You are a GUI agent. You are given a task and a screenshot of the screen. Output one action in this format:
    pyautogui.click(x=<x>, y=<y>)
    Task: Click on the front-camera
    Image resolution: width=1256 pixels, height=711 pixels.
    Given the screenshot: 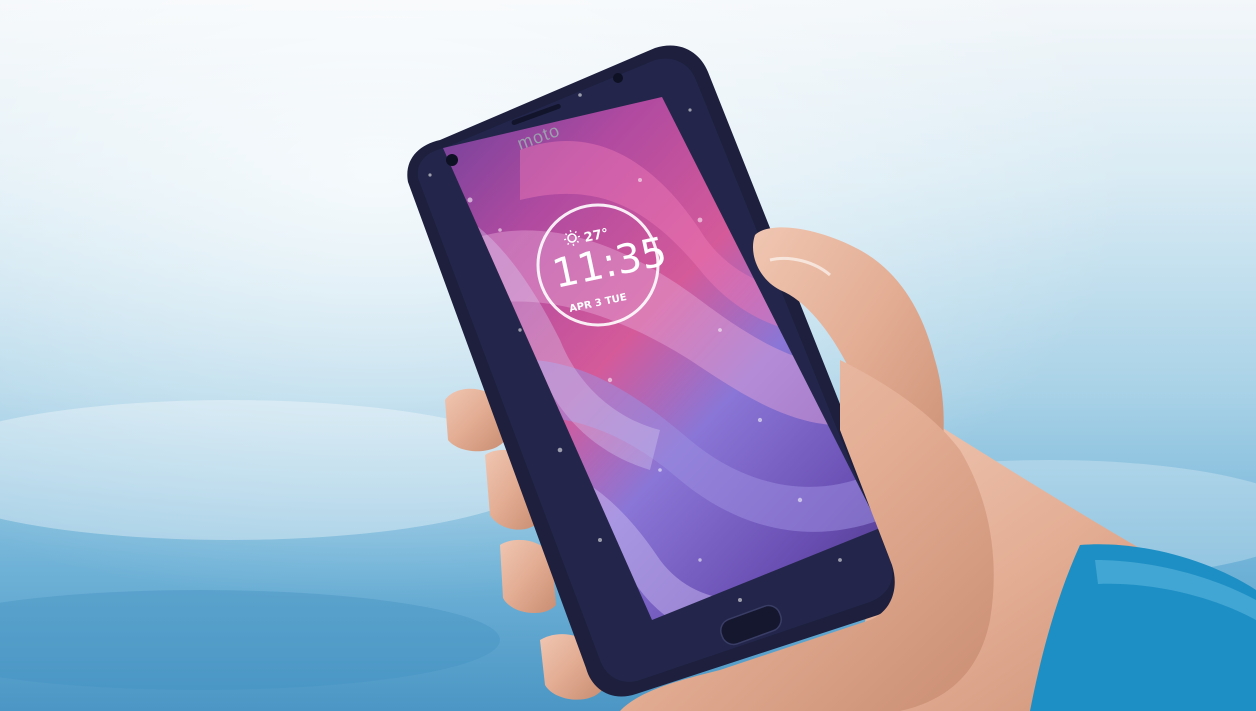 What is the action you would take?
    pyautogui.click(x=452, y=160)
    